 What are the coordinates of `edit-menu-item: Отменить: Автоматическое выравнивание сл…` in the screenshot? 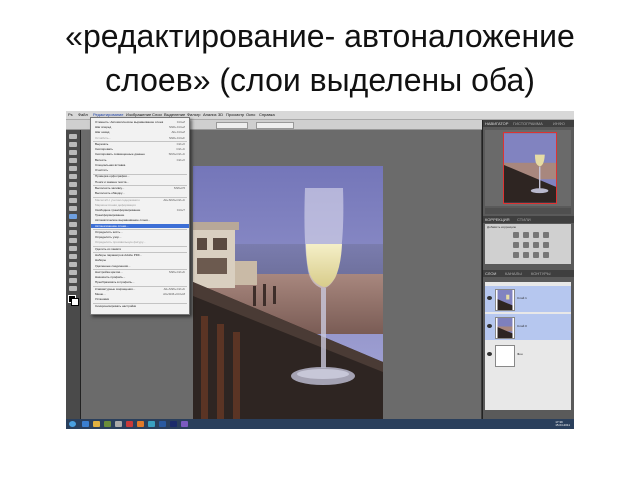 It's located at (140, 122).